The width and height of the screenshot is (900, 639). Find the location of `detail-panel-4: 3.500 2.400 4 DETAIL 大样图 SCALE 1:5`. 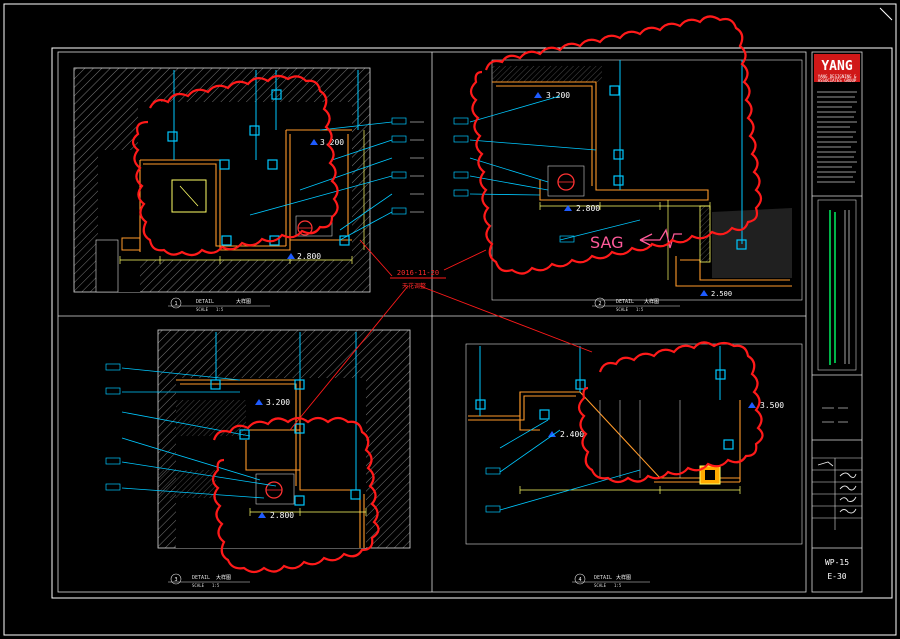

detail-panel-4: 3.500 2.400 4 DETAIL 大样图 SCALE 1:5 is located at coordinates (634, 464).